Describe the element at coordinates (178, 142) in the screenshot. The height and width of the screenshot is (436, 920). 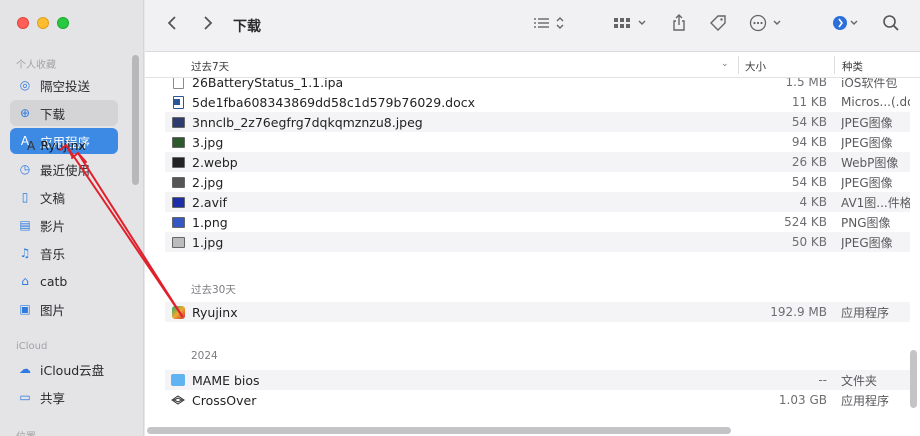
I see `jpeg-icon` at that location.